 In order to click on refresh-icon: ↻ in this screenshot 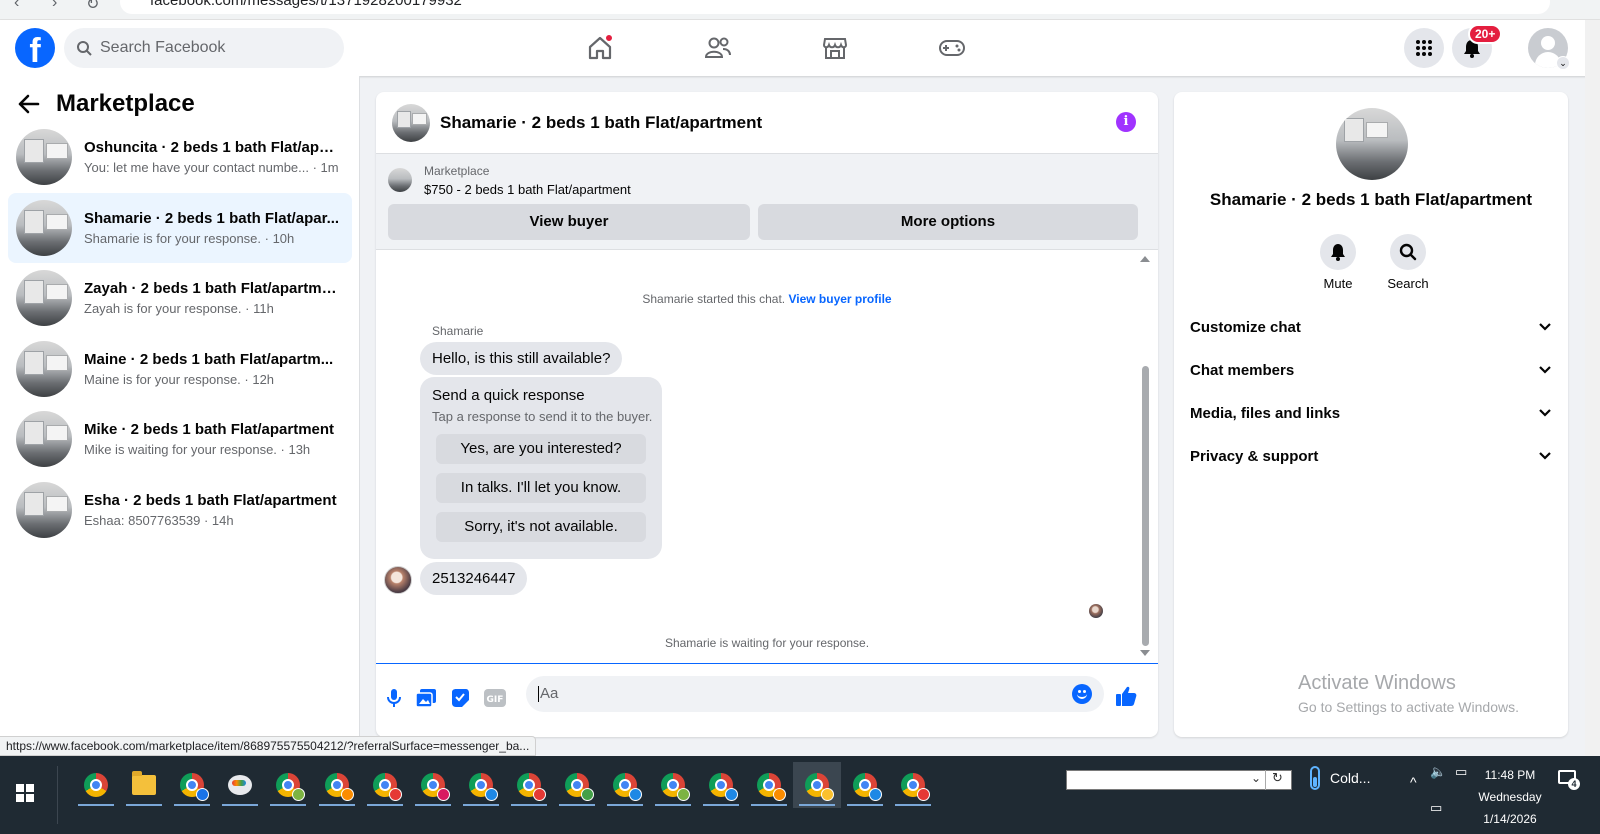, I will do `click(1277, 780)`.